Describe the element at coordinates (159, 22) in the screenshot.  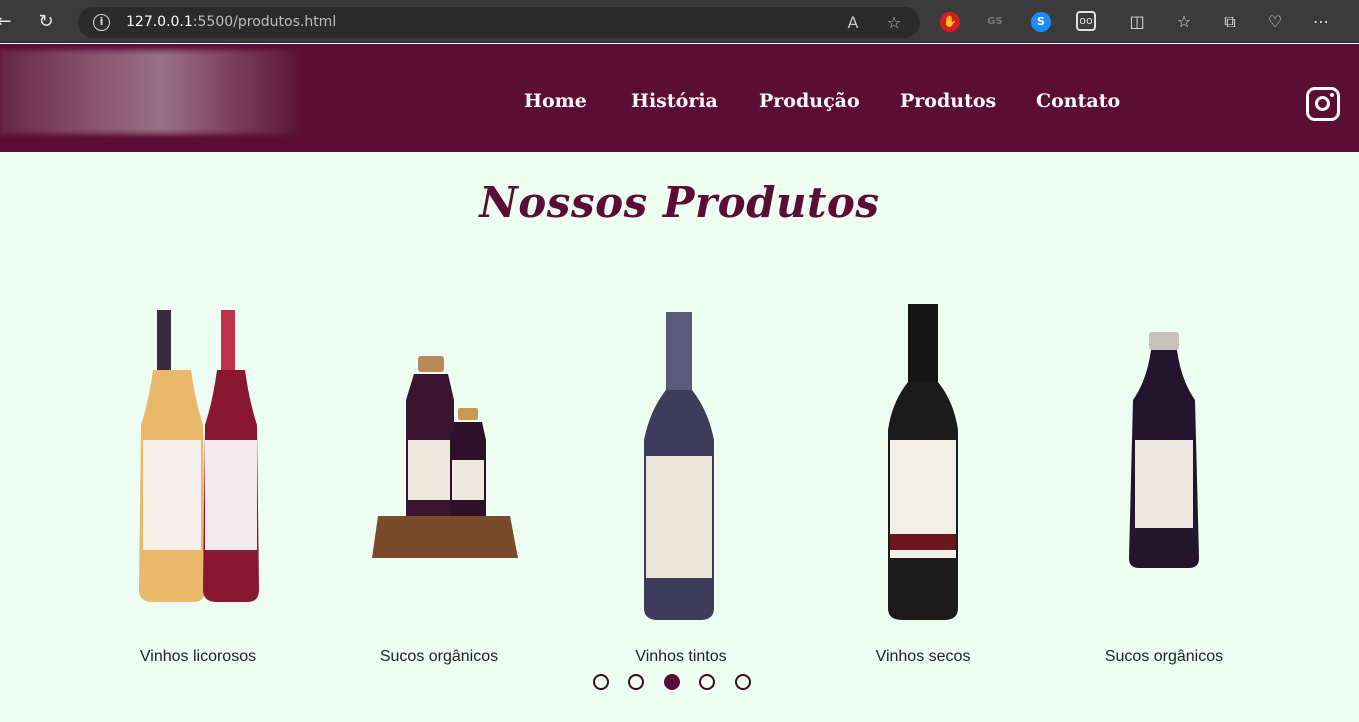
I see `url-host: 127.0.0.1` at that location.